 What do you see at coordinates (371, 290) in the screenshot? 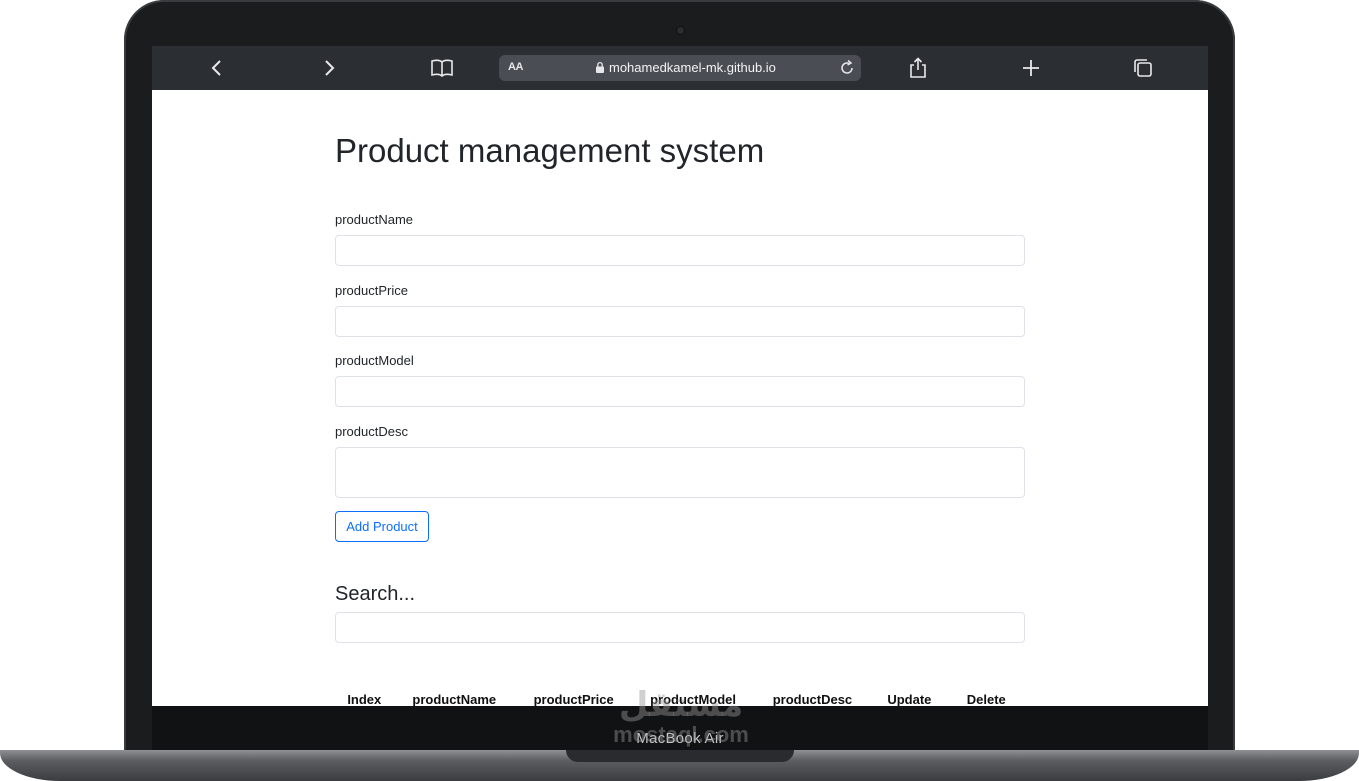
I see `product-price-label: productPrice` at bounding box center [371, 290].